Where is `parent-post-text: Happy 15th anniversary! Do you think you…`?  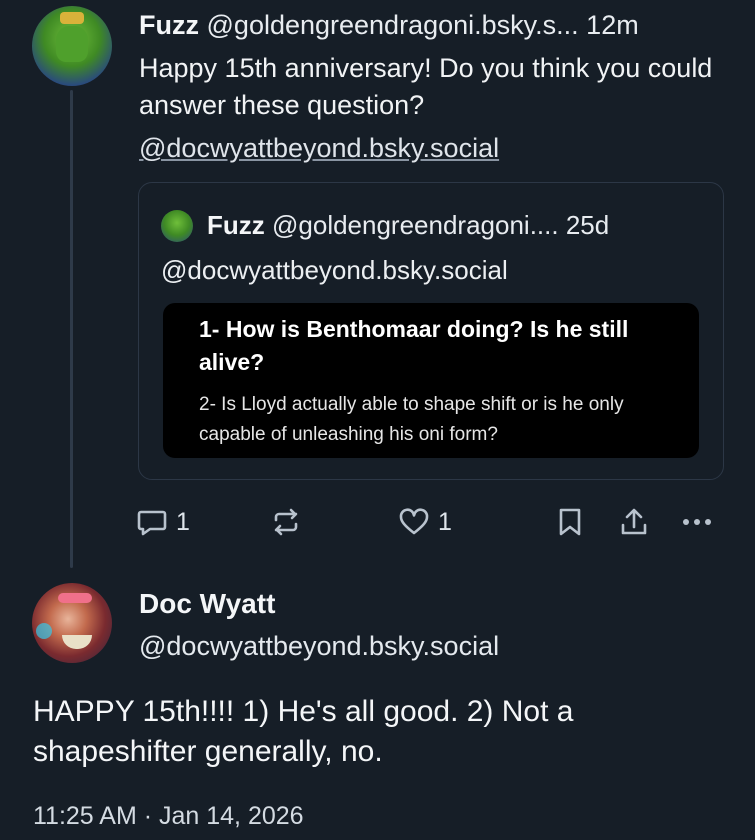
parent-post-text: Happy 15th anniversary! Do you think you… is located at coordinates (426, 86).